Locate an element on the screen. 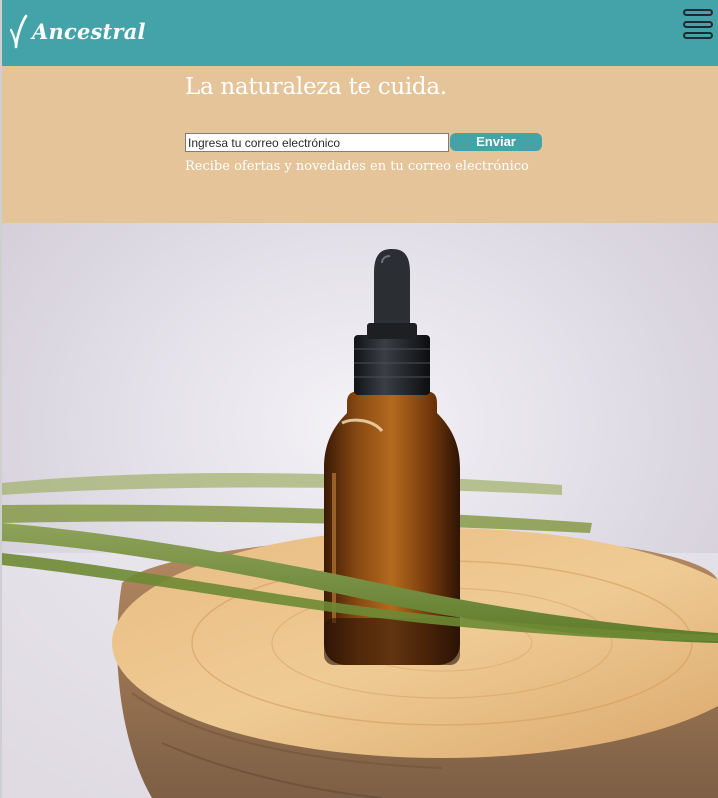  brand-name: Ancestral is located at coordinates (89, 31).